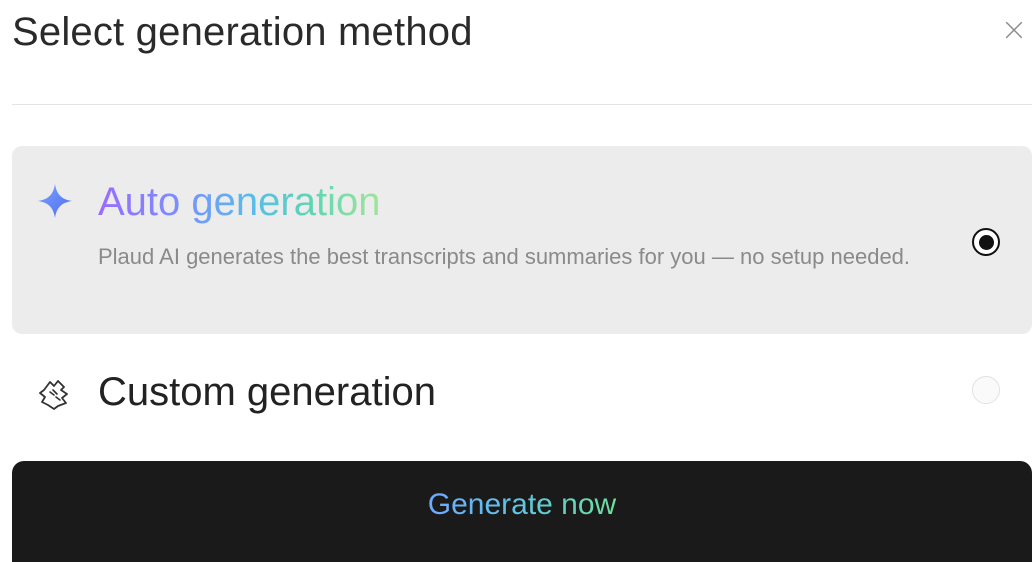  I want to click on auto-generation-radio, so click(986, 242).